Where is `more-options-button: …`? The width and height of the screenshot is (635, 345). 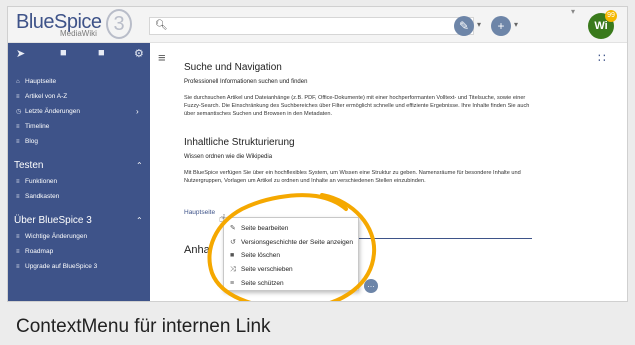 more-options-button: … is located at coordinates (371, 286).